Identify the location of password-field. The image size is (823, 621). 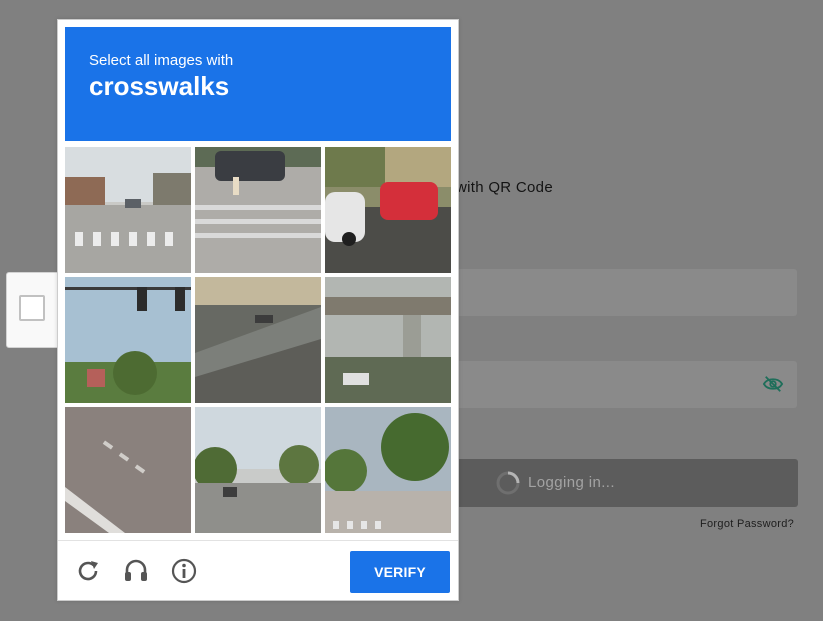
(614, 384).